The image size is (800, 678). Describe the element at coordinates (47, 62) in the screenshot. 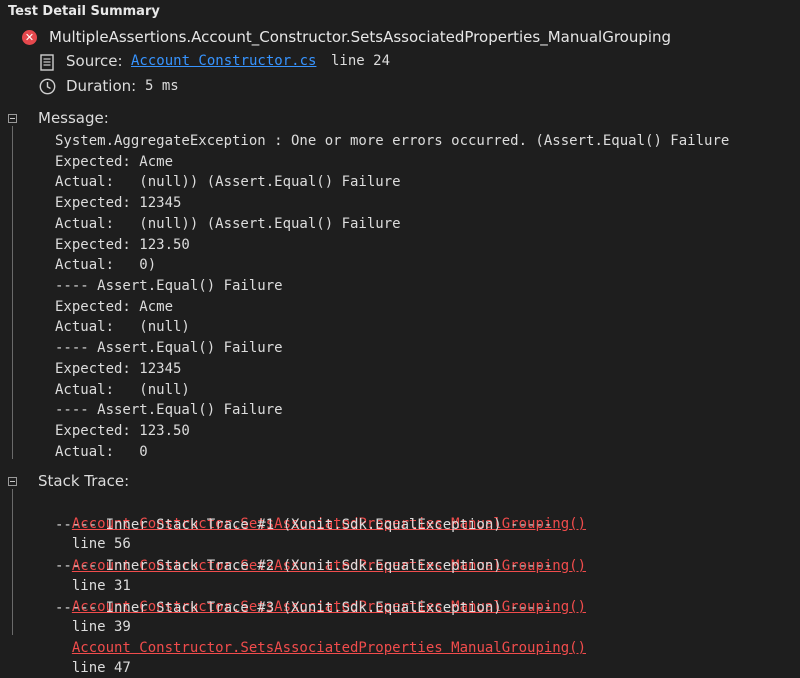

I see `file-icon` at that location.